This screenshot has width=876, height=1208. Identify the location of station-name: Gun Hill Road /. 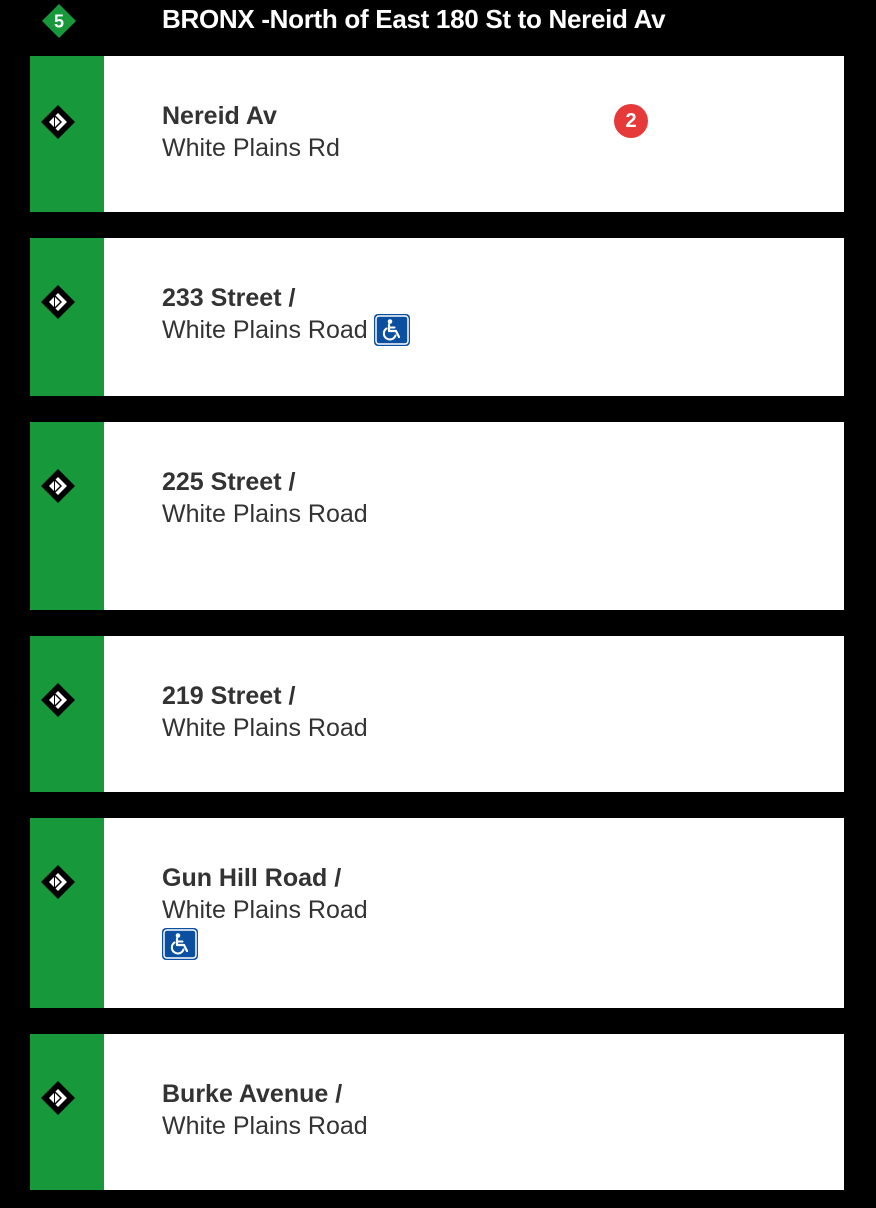
(252, 878).